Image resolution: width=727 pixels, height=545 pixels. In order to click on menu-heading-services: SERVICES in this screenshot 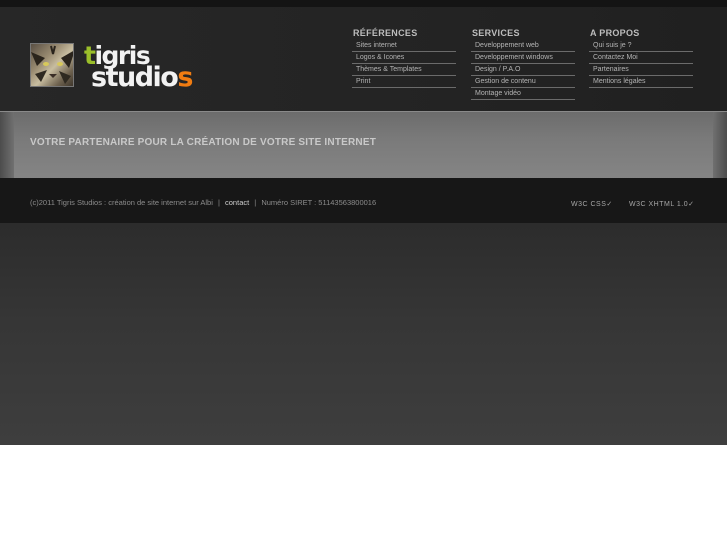, I will do `click(496, 33)`.